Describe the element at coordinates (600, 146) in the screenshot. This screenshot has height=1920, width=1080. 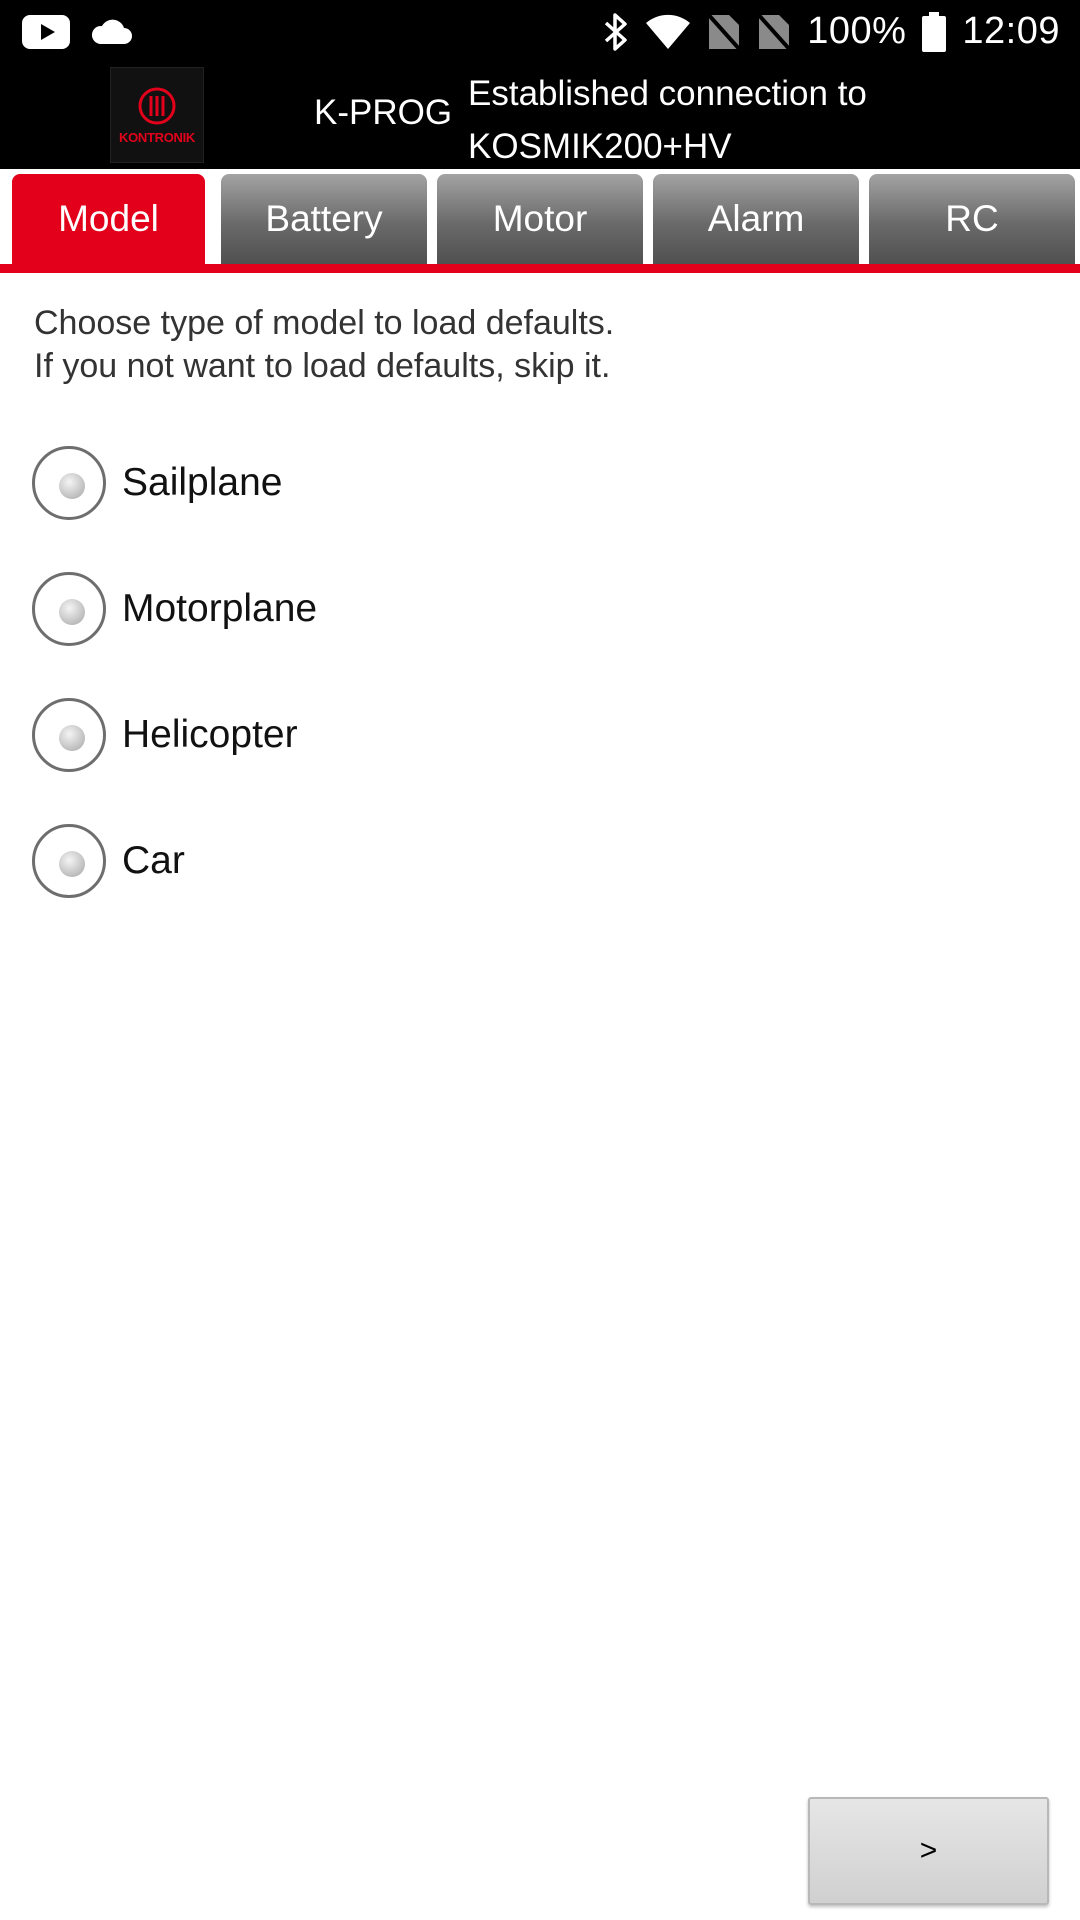
I see `connection-device-name: KOSMIK200+HV` at that location.